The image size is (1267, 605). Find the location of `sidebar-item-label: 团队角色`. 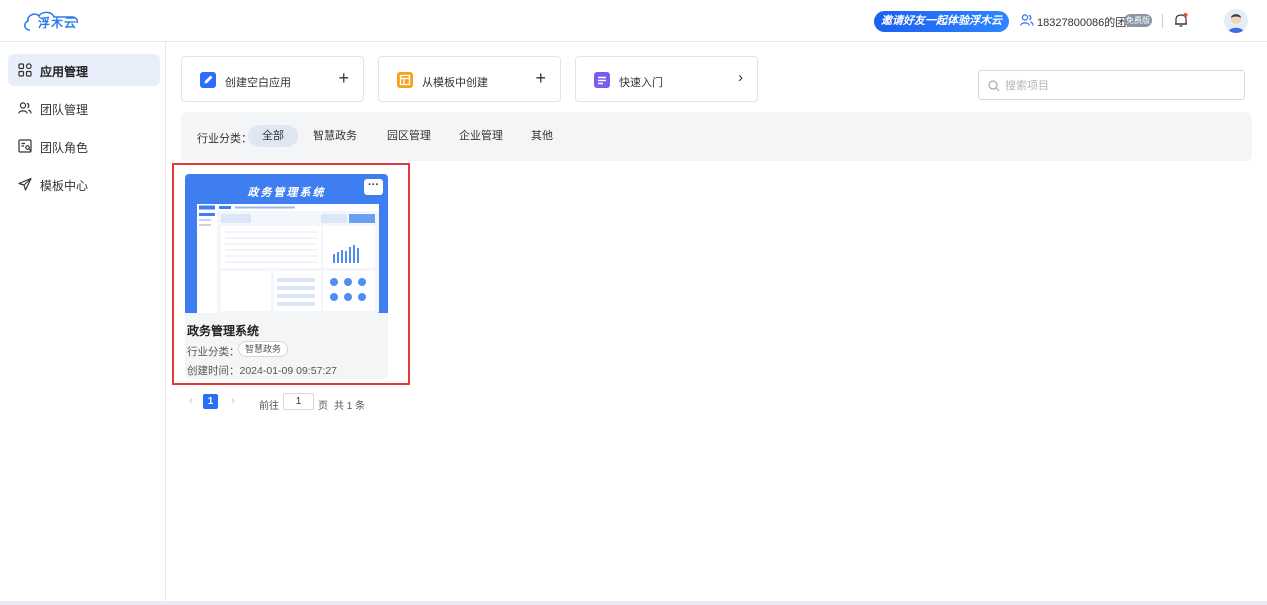

sidebar-item-label: 团队角色 is located at coordinates (64, 148).